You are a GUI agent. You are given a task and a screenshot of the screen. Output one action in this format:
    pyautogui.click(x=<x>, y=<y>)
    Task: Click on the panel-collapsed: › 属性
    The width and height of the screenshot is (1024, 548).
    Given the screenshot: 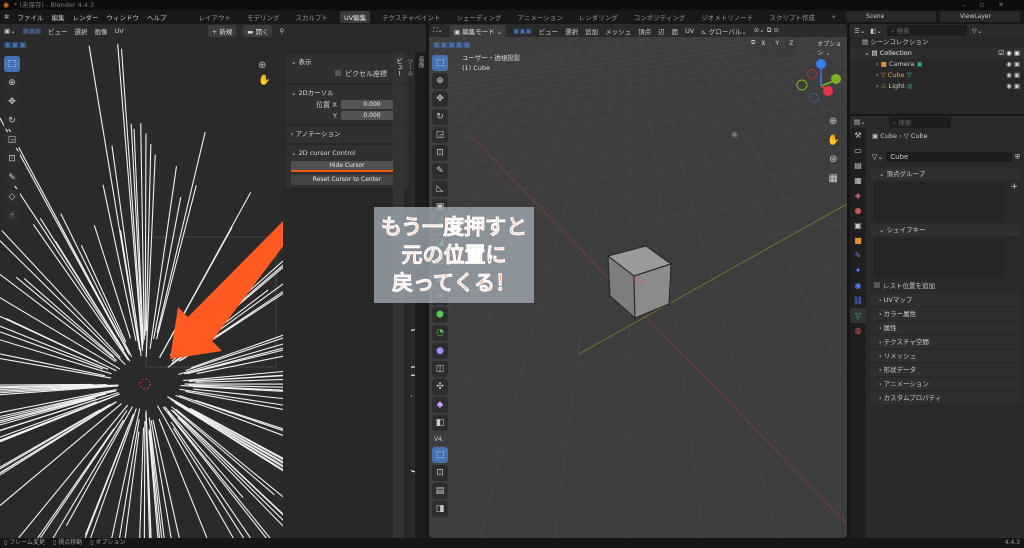 What is the action you would take?
    pyautogui.click(x=946, y=328)
    